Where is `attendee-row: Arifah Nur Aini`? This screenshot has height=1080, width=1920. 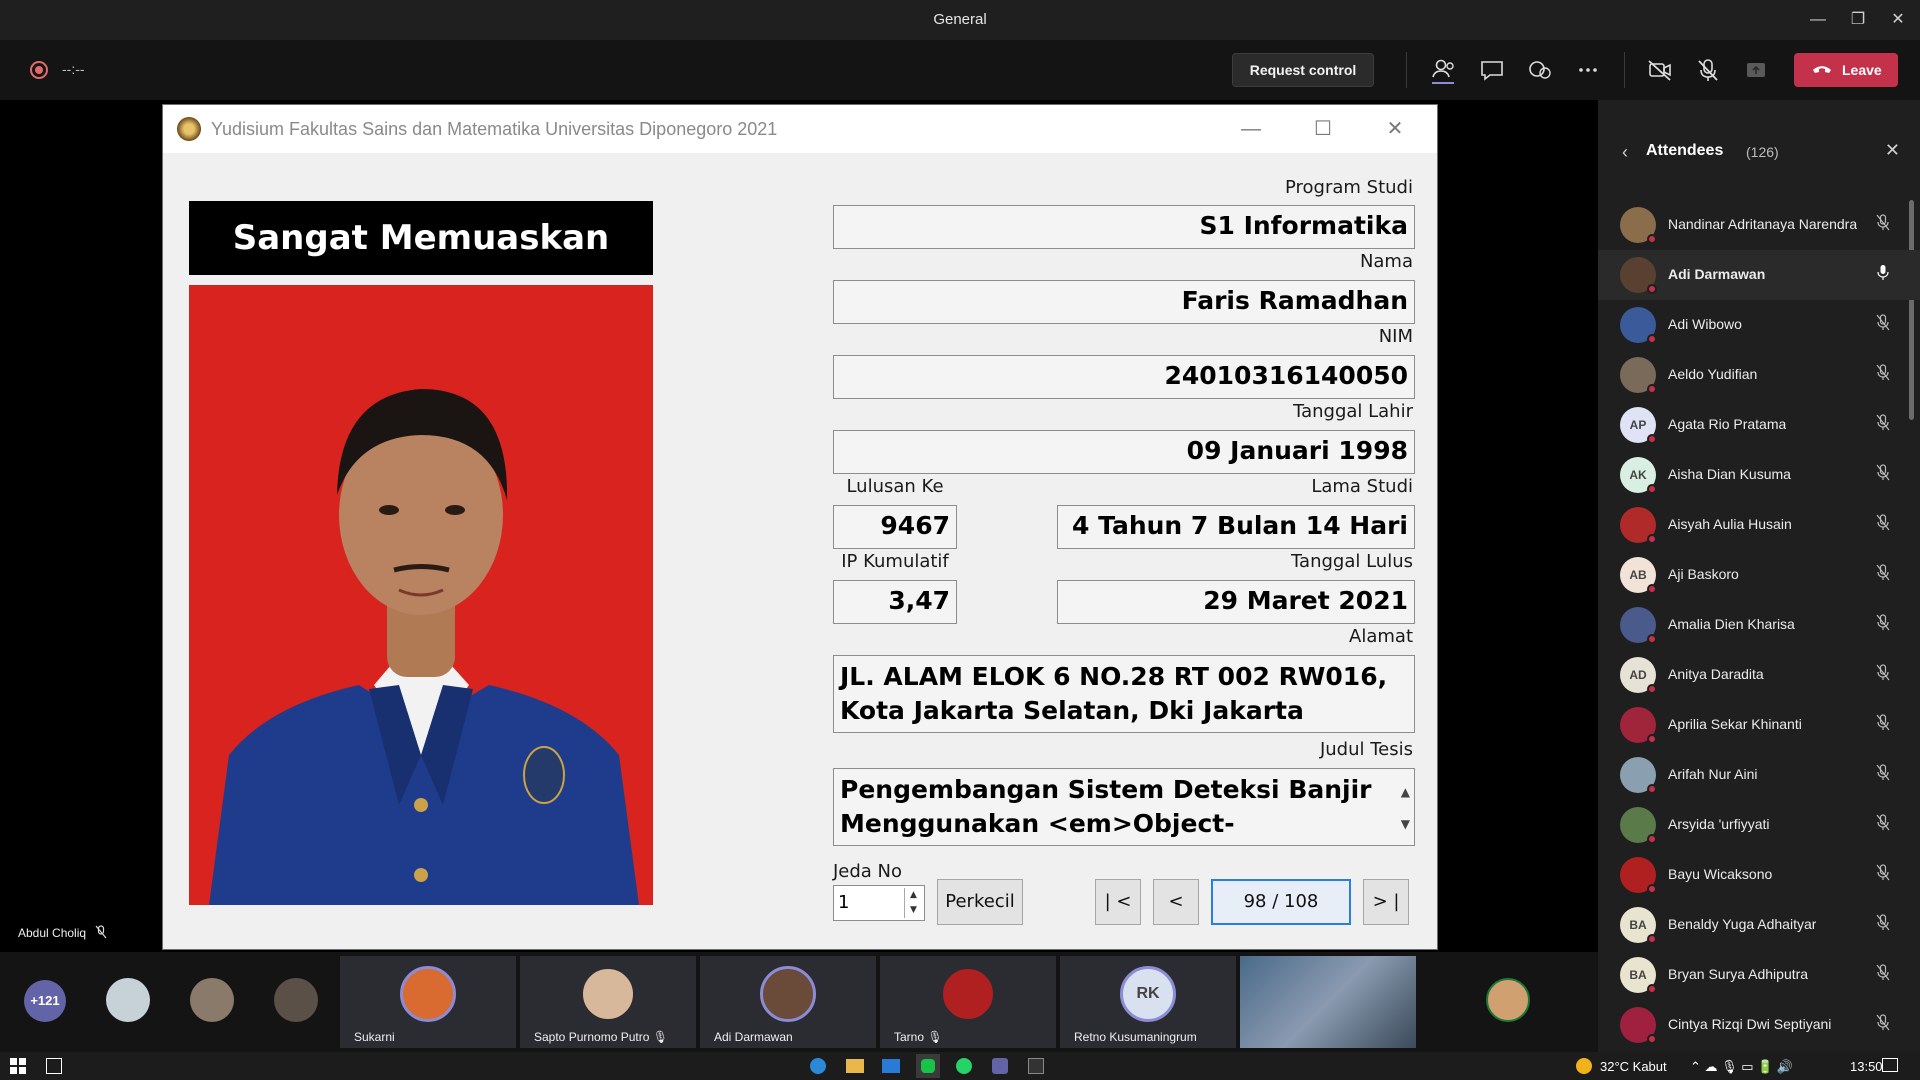
attendee-row: Arifah Nur Aini is located at coordinates (1759, 775).